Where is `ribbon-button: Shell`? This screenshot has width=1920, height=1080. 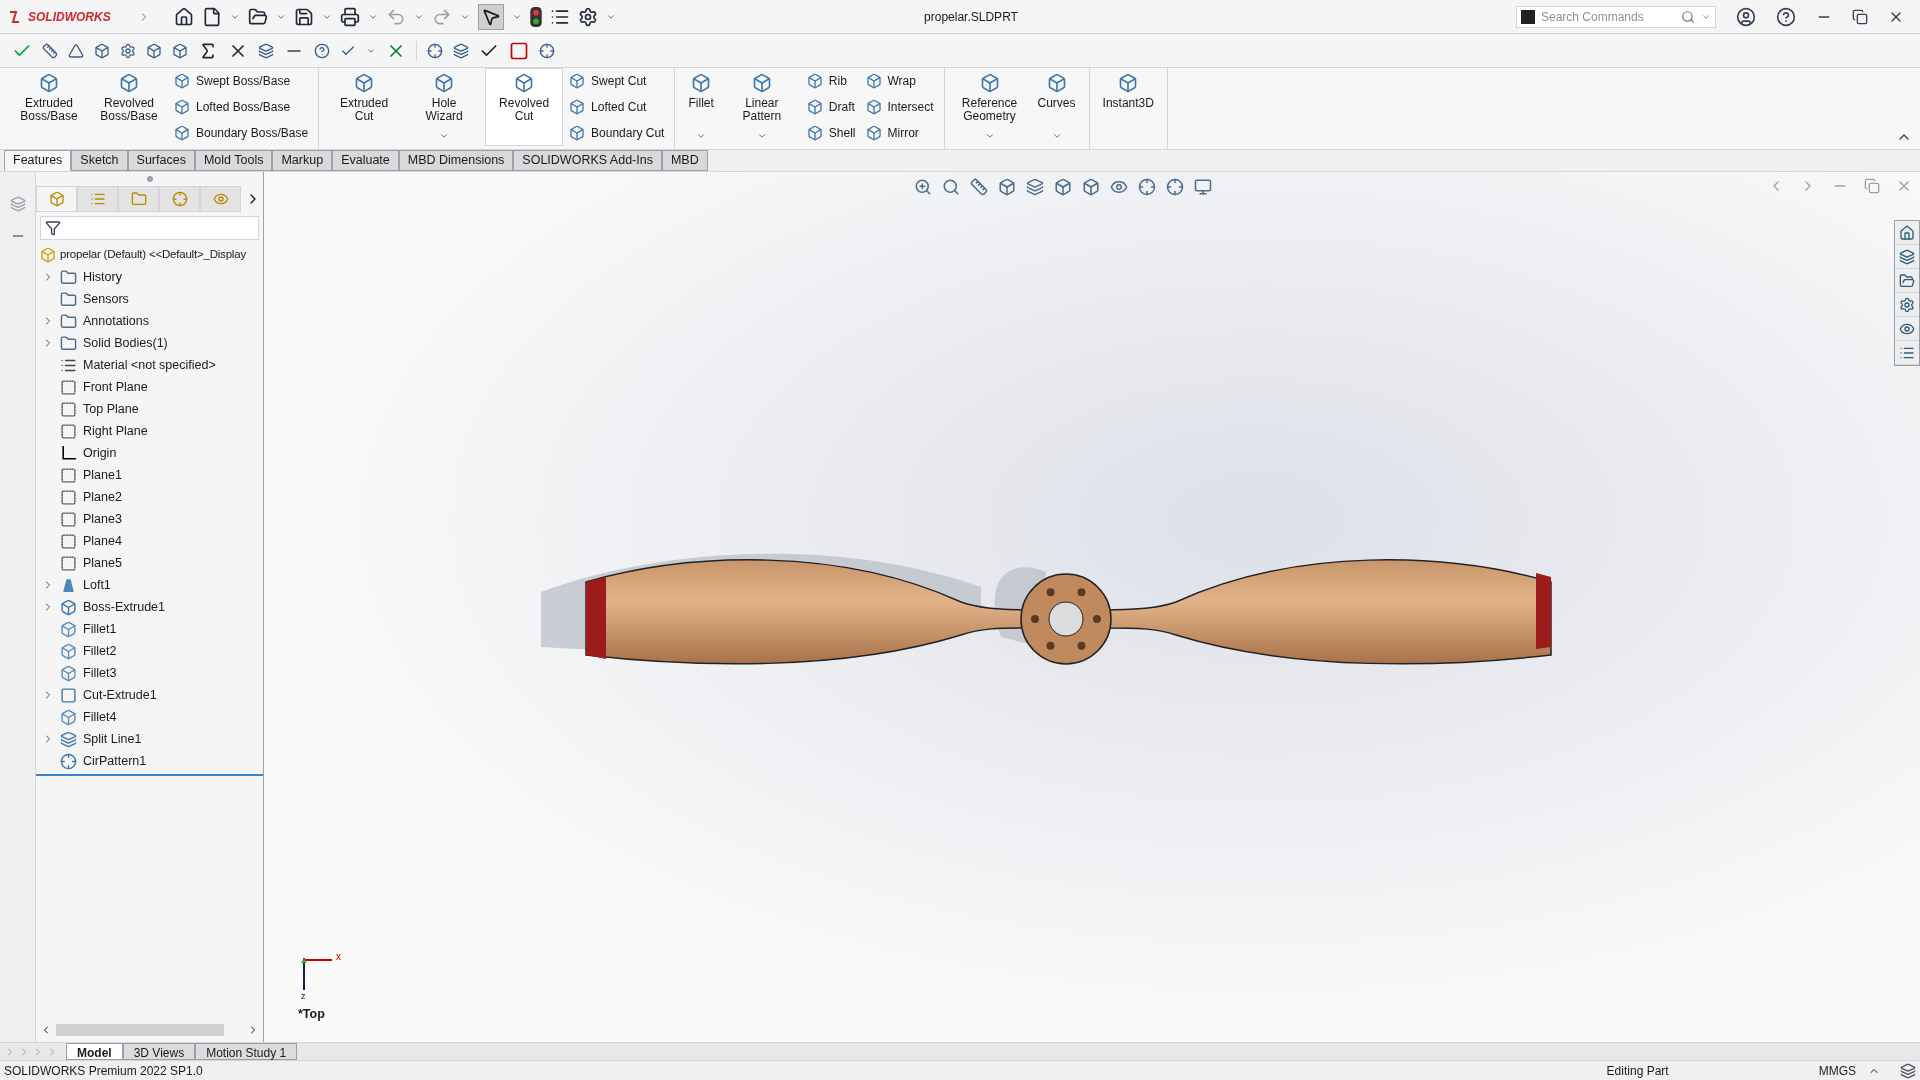 ribbon-button: Shell is located at coordinates (831, 133).